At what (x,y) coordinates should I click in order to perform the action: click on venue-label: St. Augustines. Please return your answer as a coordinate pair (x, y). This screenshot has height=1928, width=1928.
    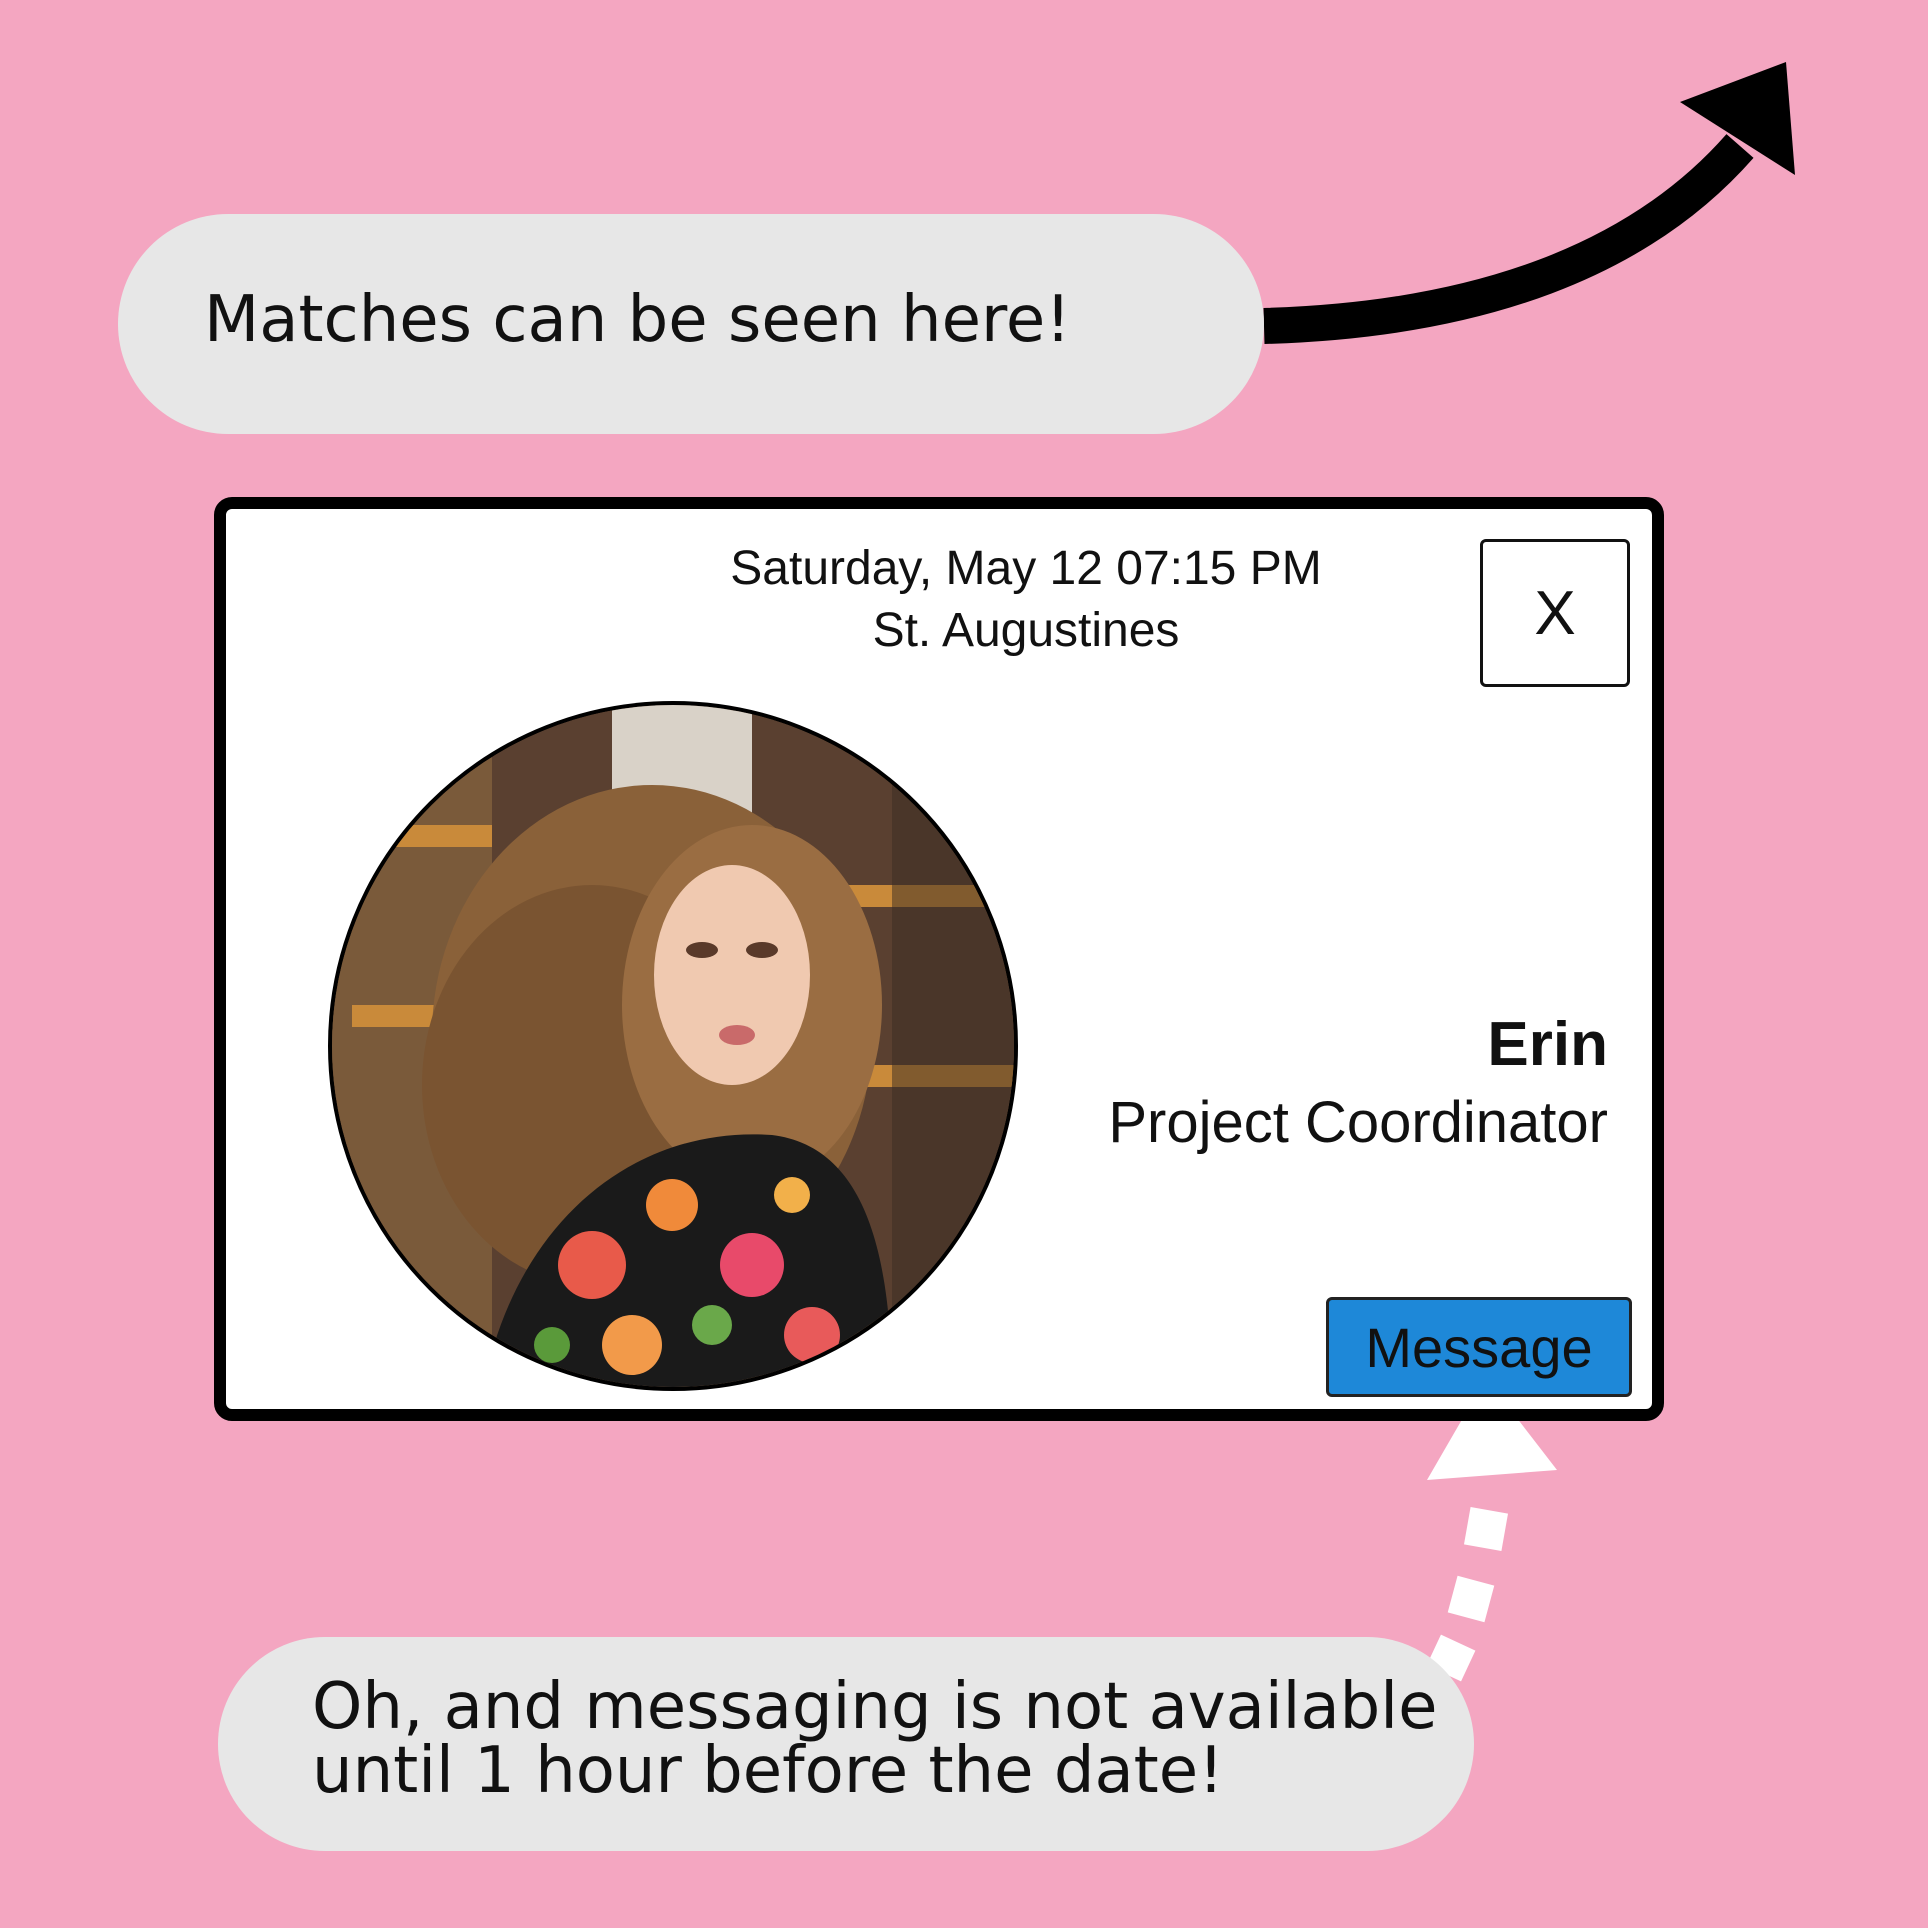
    Looking at the image, I should click on (1026, 630).